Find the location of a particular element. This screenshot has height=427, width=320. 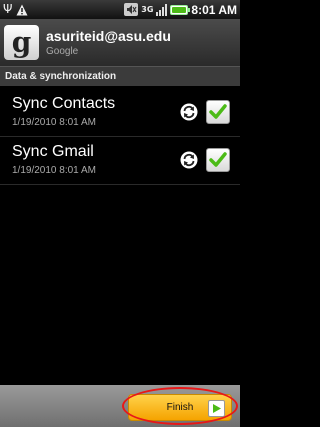

3g-icon: 3G is located at coordinates (147, 9).